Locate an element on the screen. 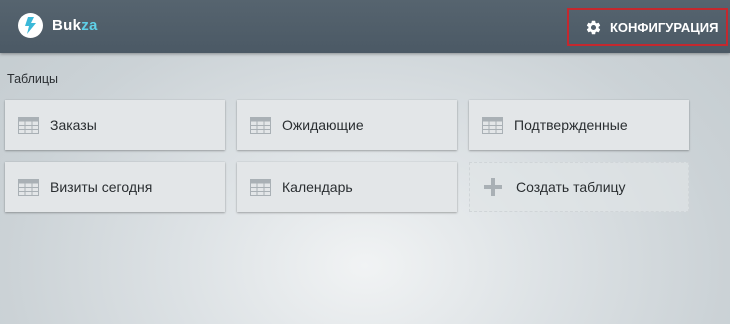  gear-icon is located at coordinates (593, 27).